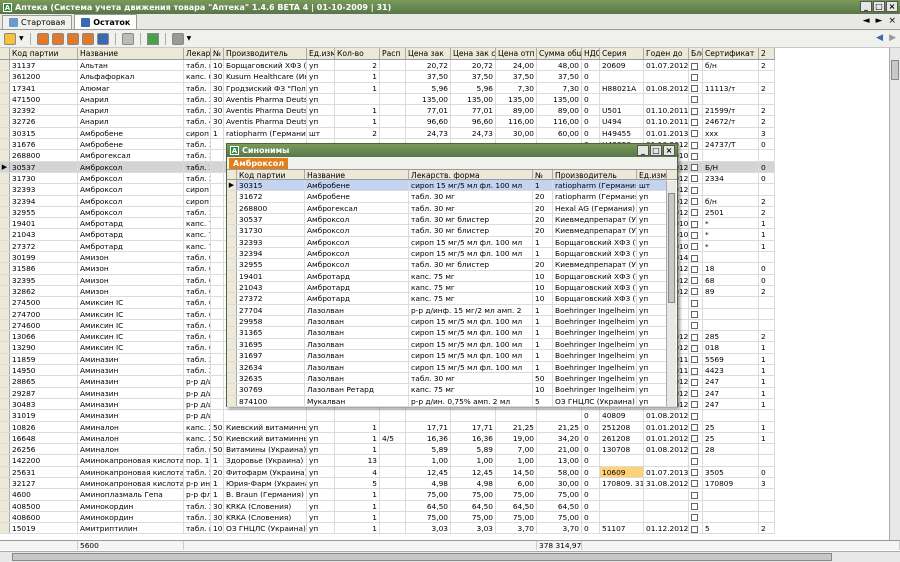 Image resolution: width=900 pixels, height=562 pixels. I want to click on table-cell: 24672/т, so click(731, 121).